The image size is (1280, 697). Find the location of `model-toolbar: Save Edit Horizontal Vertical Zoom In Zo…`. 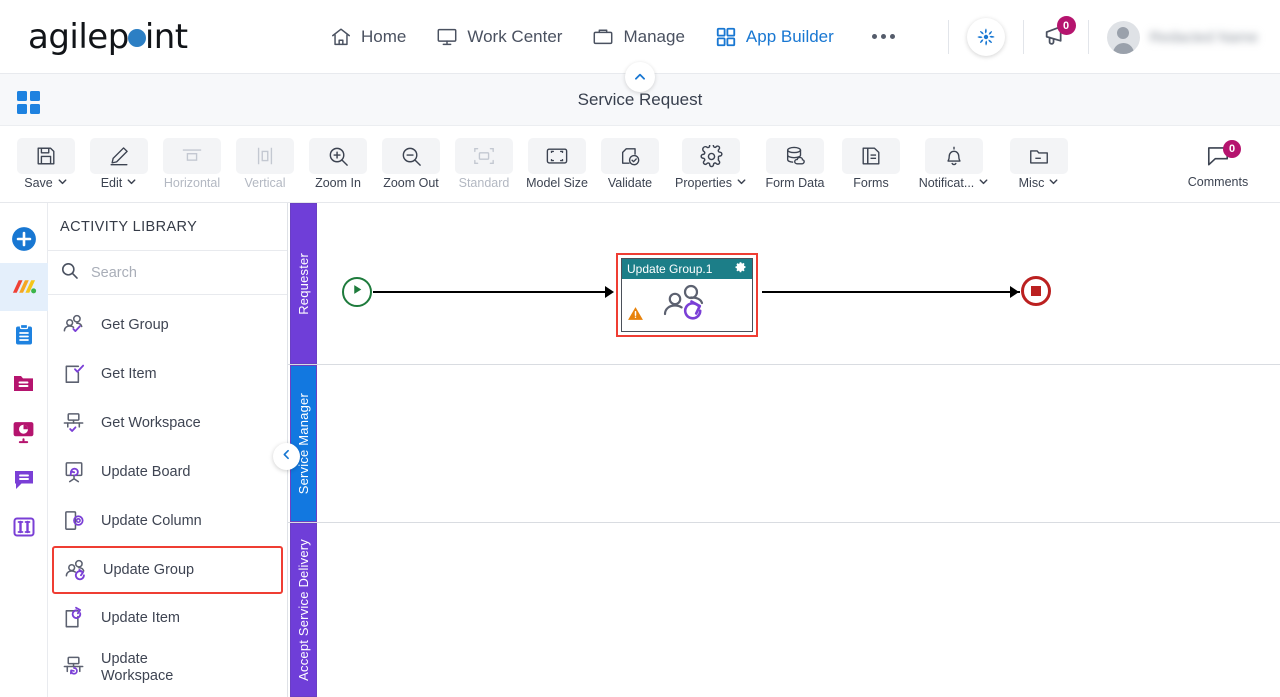

model-toolbar: Save Edit Horizontal Vertical Zoom In Zo… is located at coordinates (640, 164).